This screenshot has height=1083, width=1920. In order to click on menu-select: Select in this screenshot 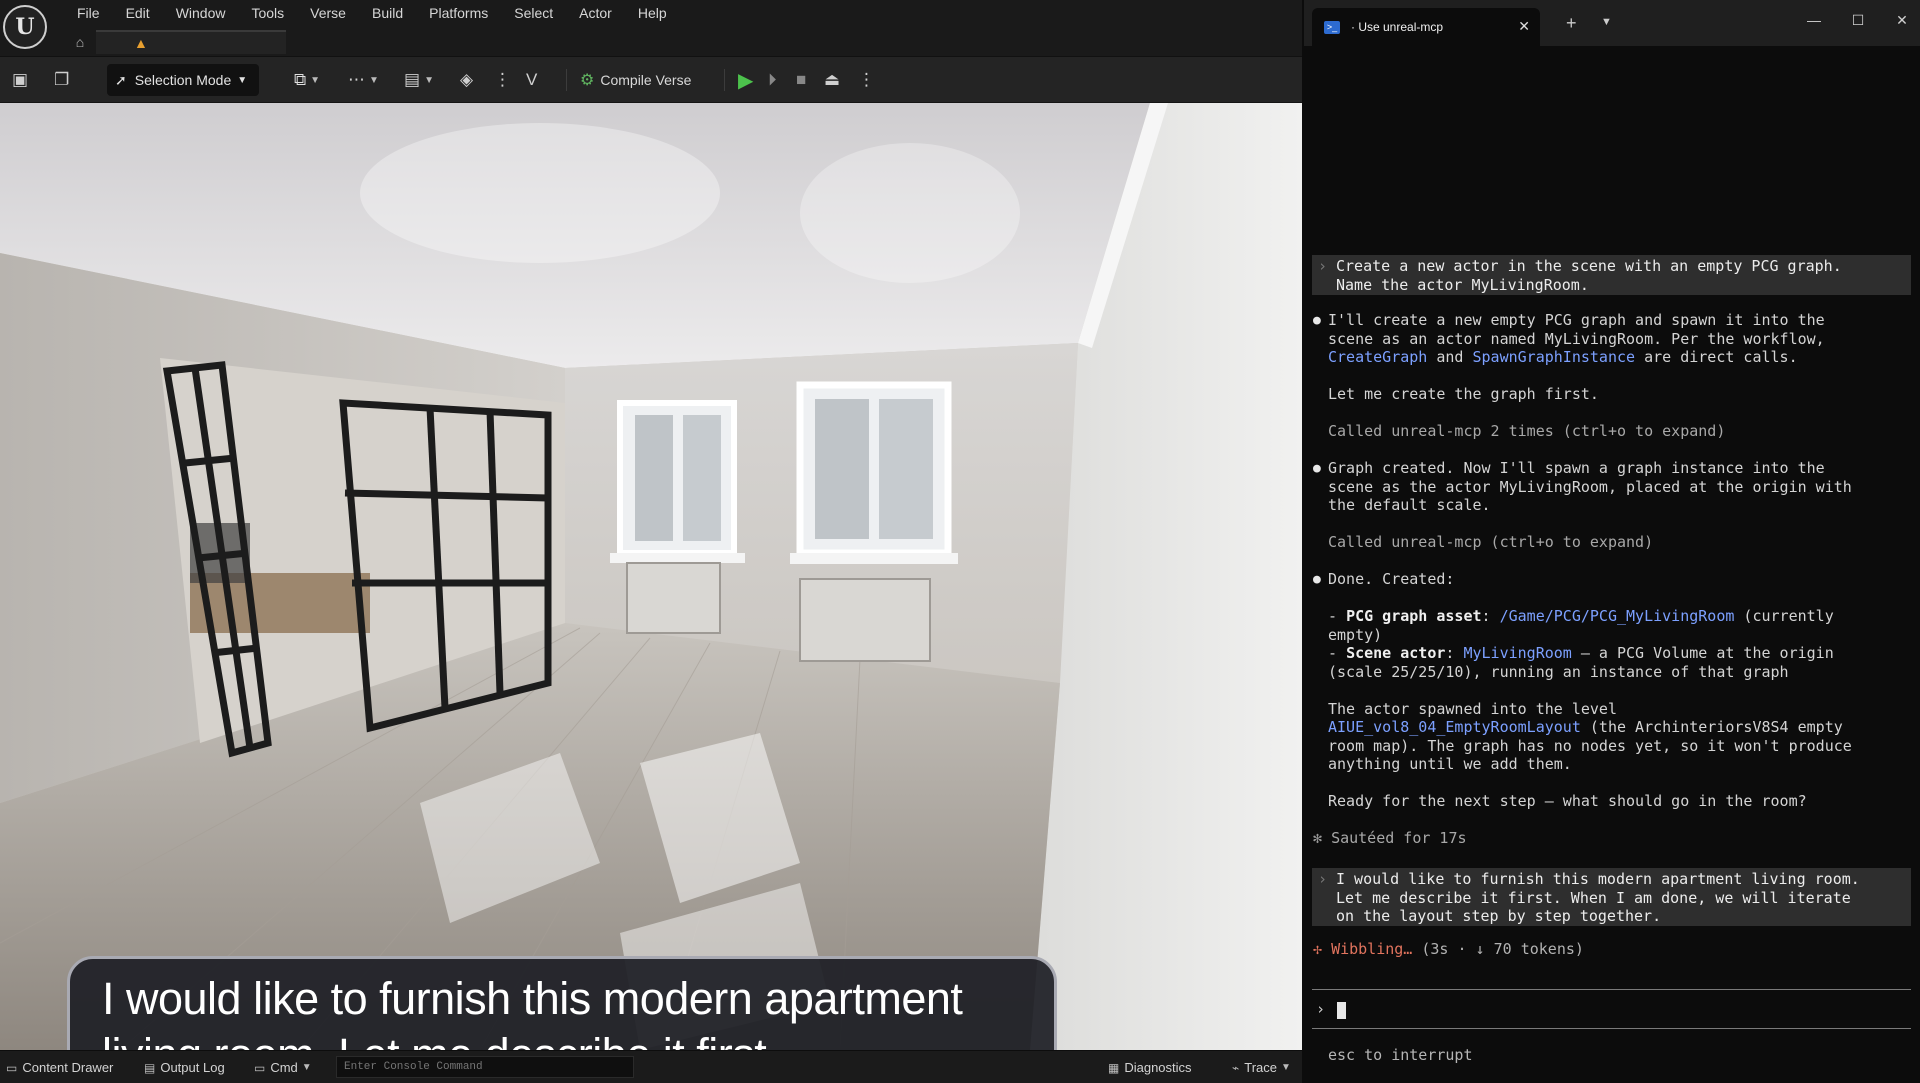, I will do `click(533, 13)`.